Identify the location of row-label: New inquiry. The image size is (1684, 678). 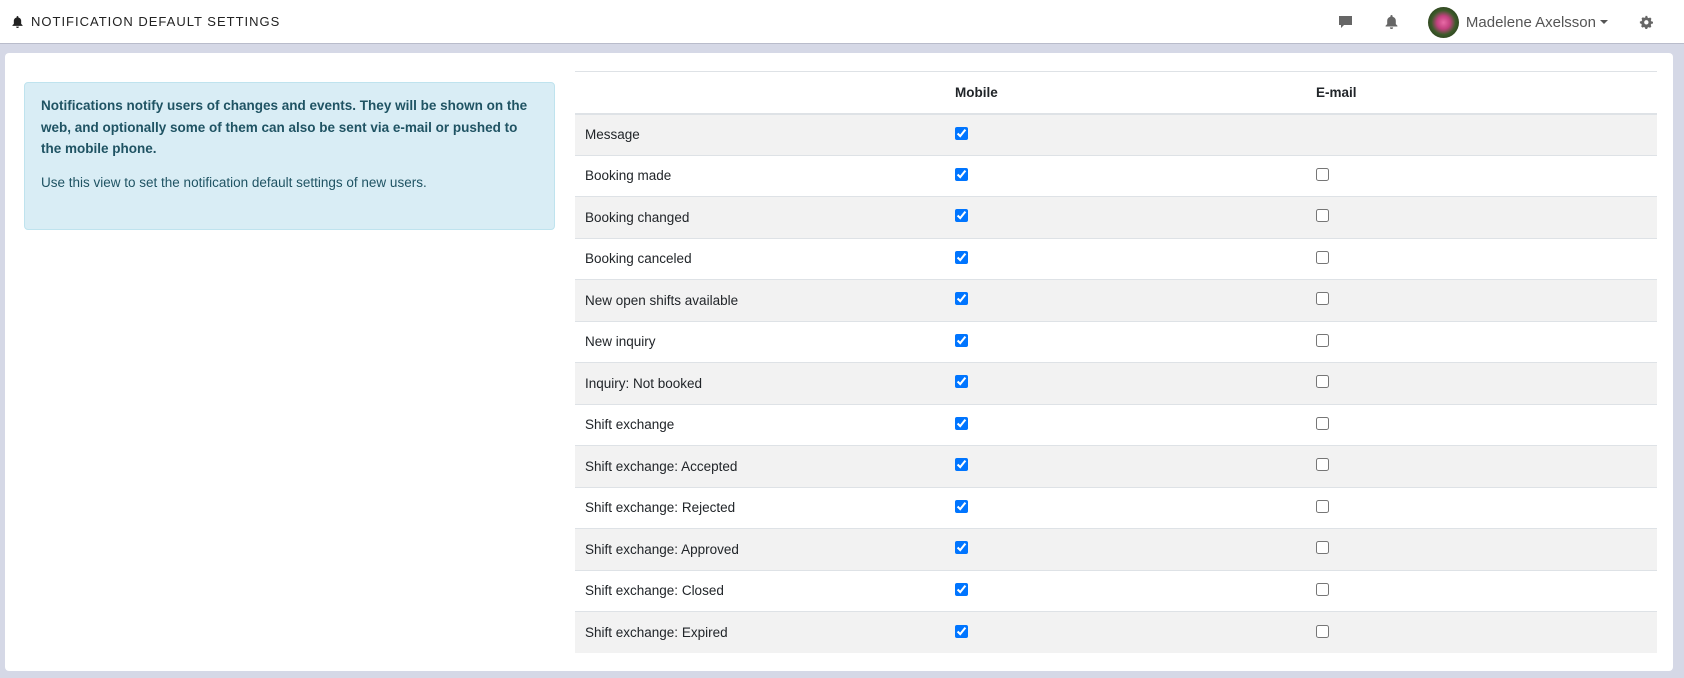
(760, 341).